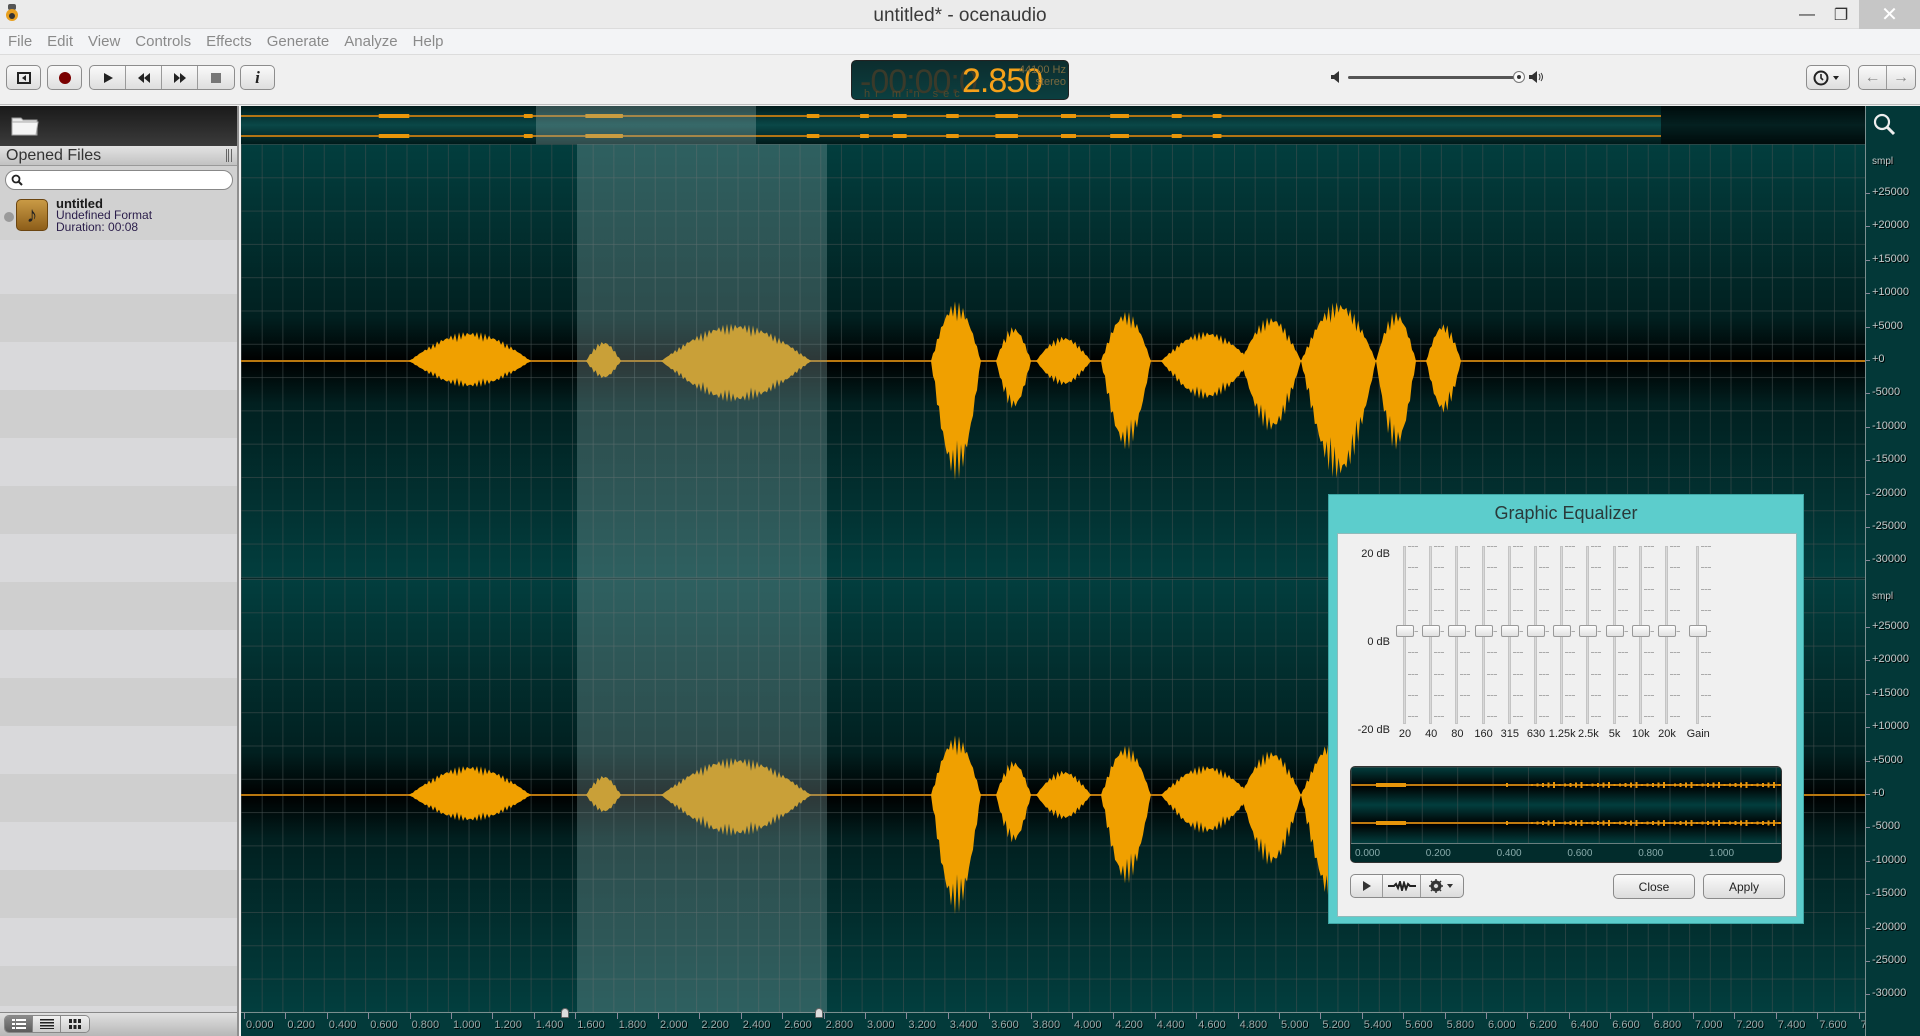 This screenshot has width=1920, height=1036. What do you see at coordinates (1433, 77) in the screenshot?
I see `volume-slider` at bounding box center [1433, 77].